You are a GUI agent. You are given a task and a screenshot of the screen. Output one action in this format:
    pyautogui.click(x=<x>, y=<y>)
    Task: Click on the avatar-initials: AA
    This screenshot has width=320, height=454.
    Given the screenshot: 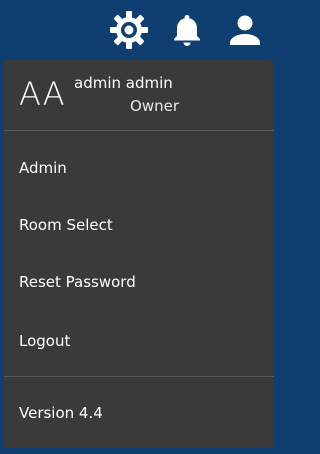 What is the action you would take?
    pyautogui.click(x=42, y=94)
    